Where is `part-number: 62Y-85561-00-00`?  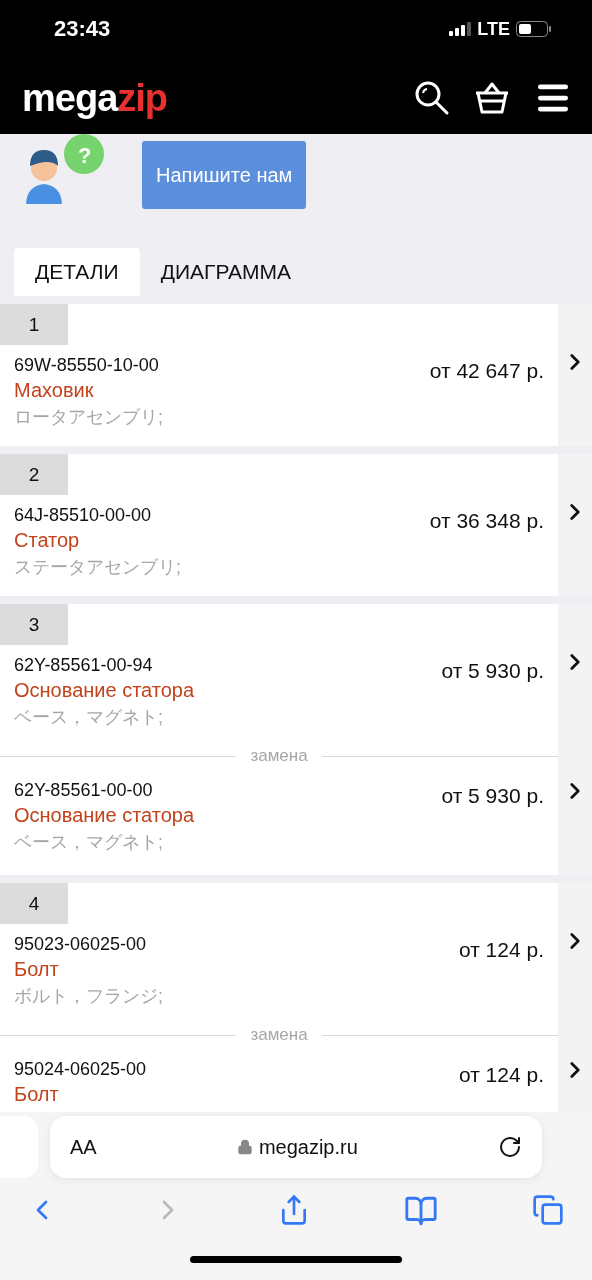 part-number: 62Y-85561-00-00 is located at coordinates (84, 790).